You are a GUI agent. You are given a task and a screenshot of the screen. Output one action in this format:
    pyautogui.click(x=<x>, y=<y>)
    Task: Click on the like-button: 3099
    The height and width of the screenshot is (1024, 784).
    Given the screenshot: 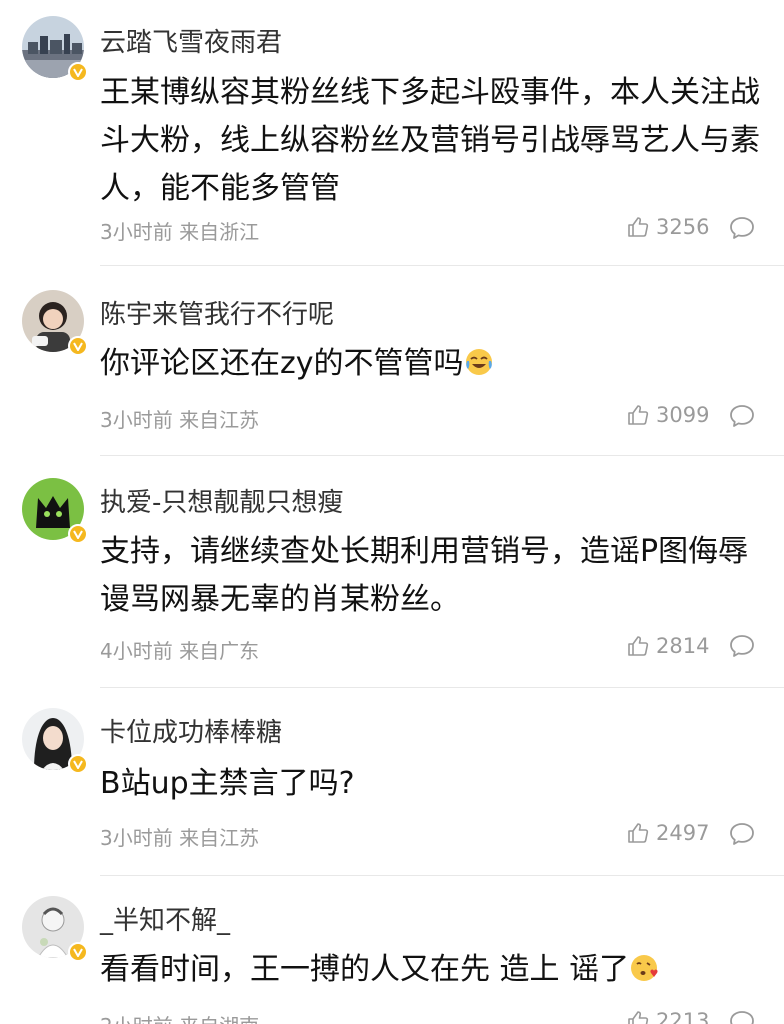 What is the action you would take?
    pyautogui.click(x=667, y=415)
    